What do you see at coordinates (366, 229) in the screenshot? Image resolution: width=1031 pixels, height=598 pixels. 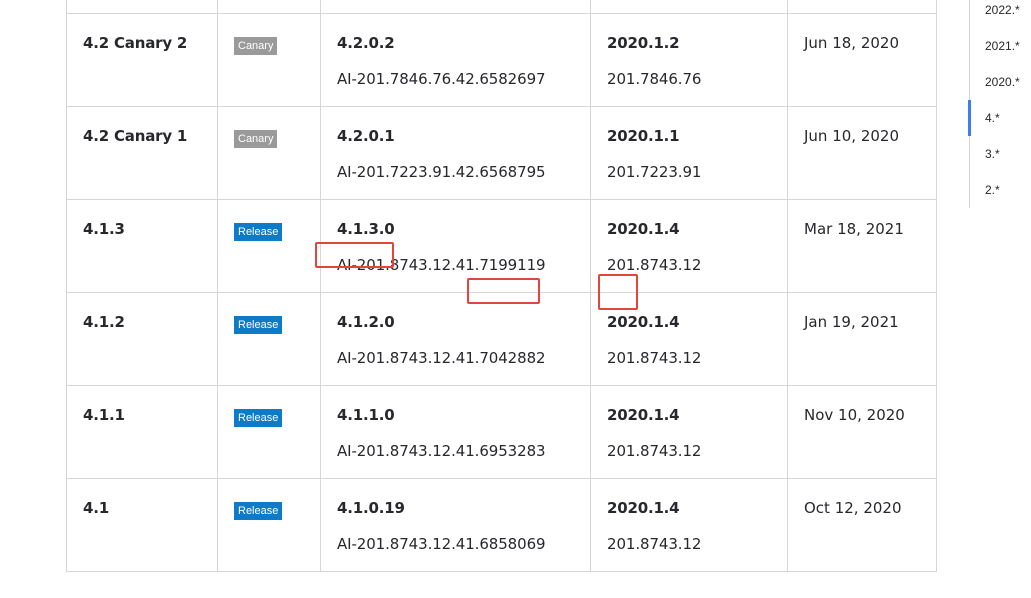 I see `version-number: 4.1.3.0` at bounding box center [366, 229].